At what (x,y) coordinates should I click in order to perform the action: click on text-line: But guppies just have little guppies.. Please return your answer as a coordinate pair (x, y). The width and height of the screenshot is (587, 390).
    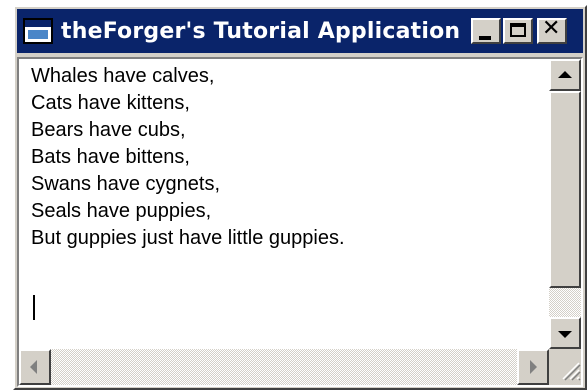
    Looking at the image, I should click on (188, 238).